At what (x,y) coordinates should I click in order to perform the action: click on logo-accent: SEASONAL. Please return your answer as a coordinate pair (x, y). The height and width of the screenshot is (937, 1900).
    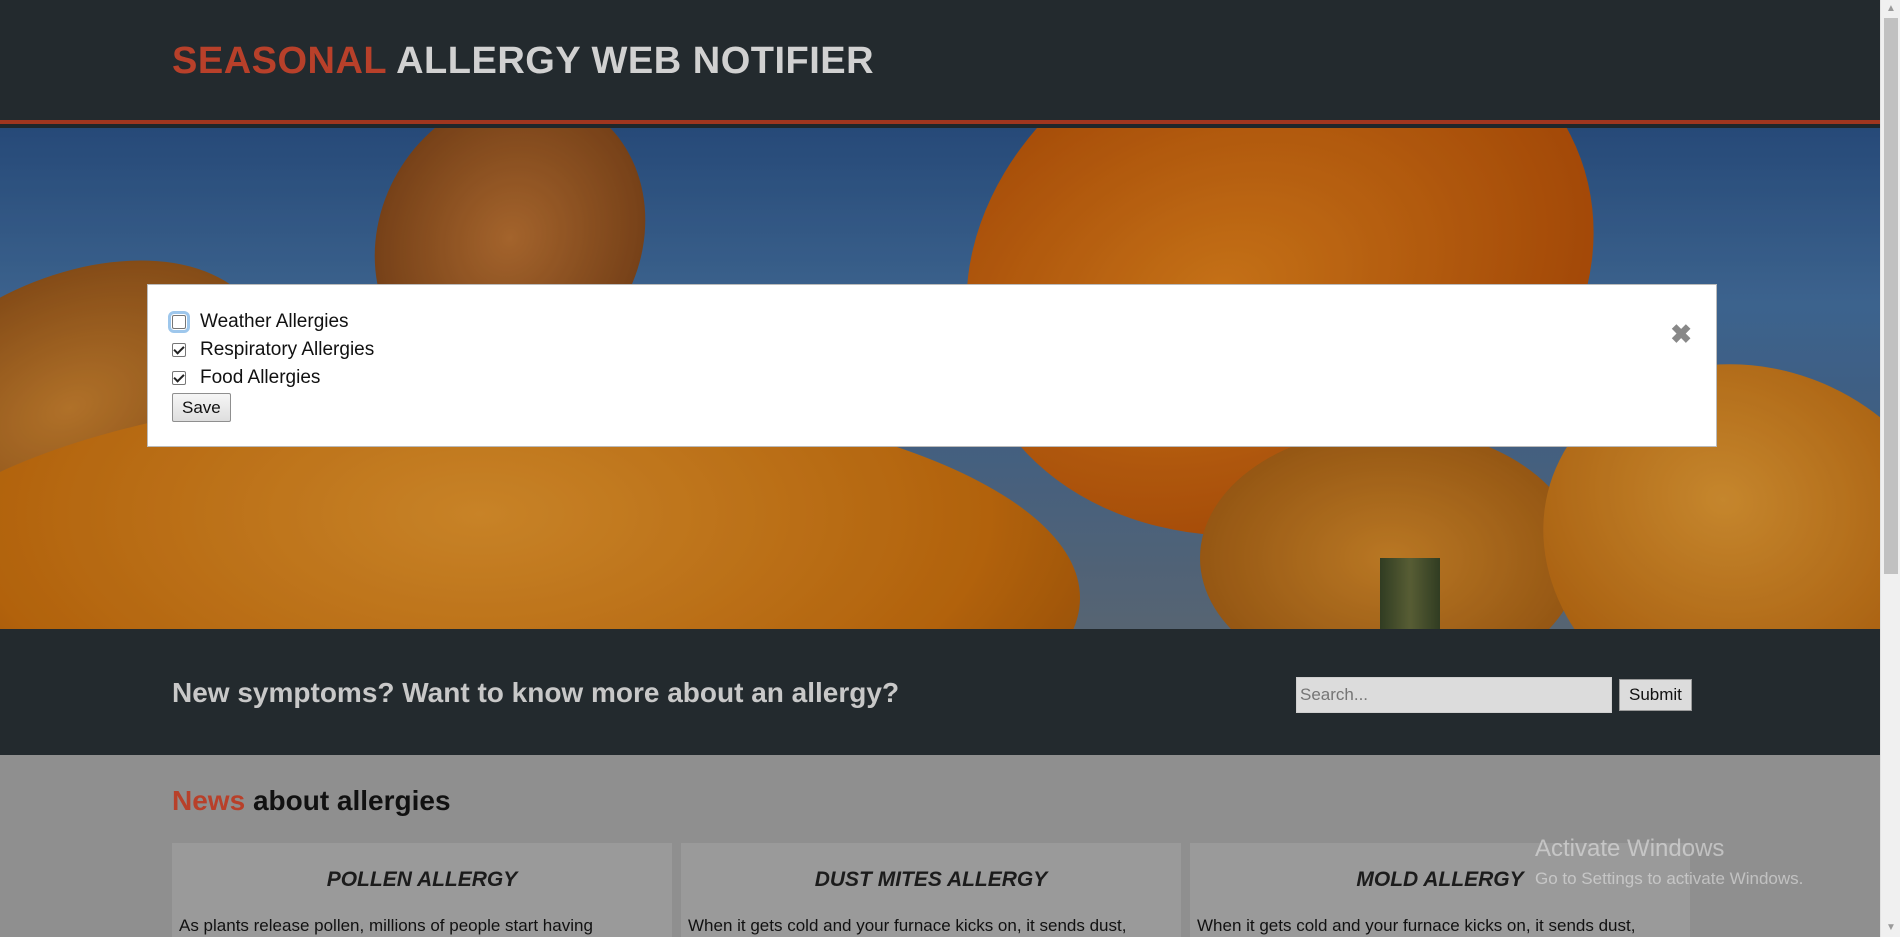
    Looking at the image, I should click on (279, 61).